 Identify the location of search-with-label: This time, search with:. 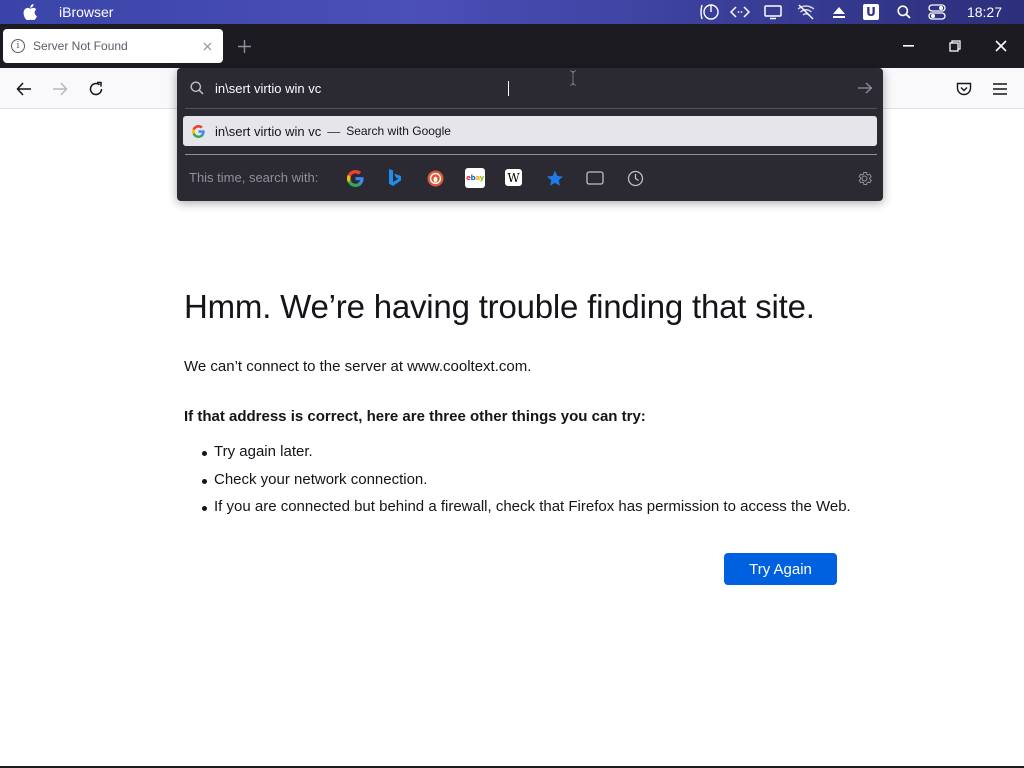
(254, 177).